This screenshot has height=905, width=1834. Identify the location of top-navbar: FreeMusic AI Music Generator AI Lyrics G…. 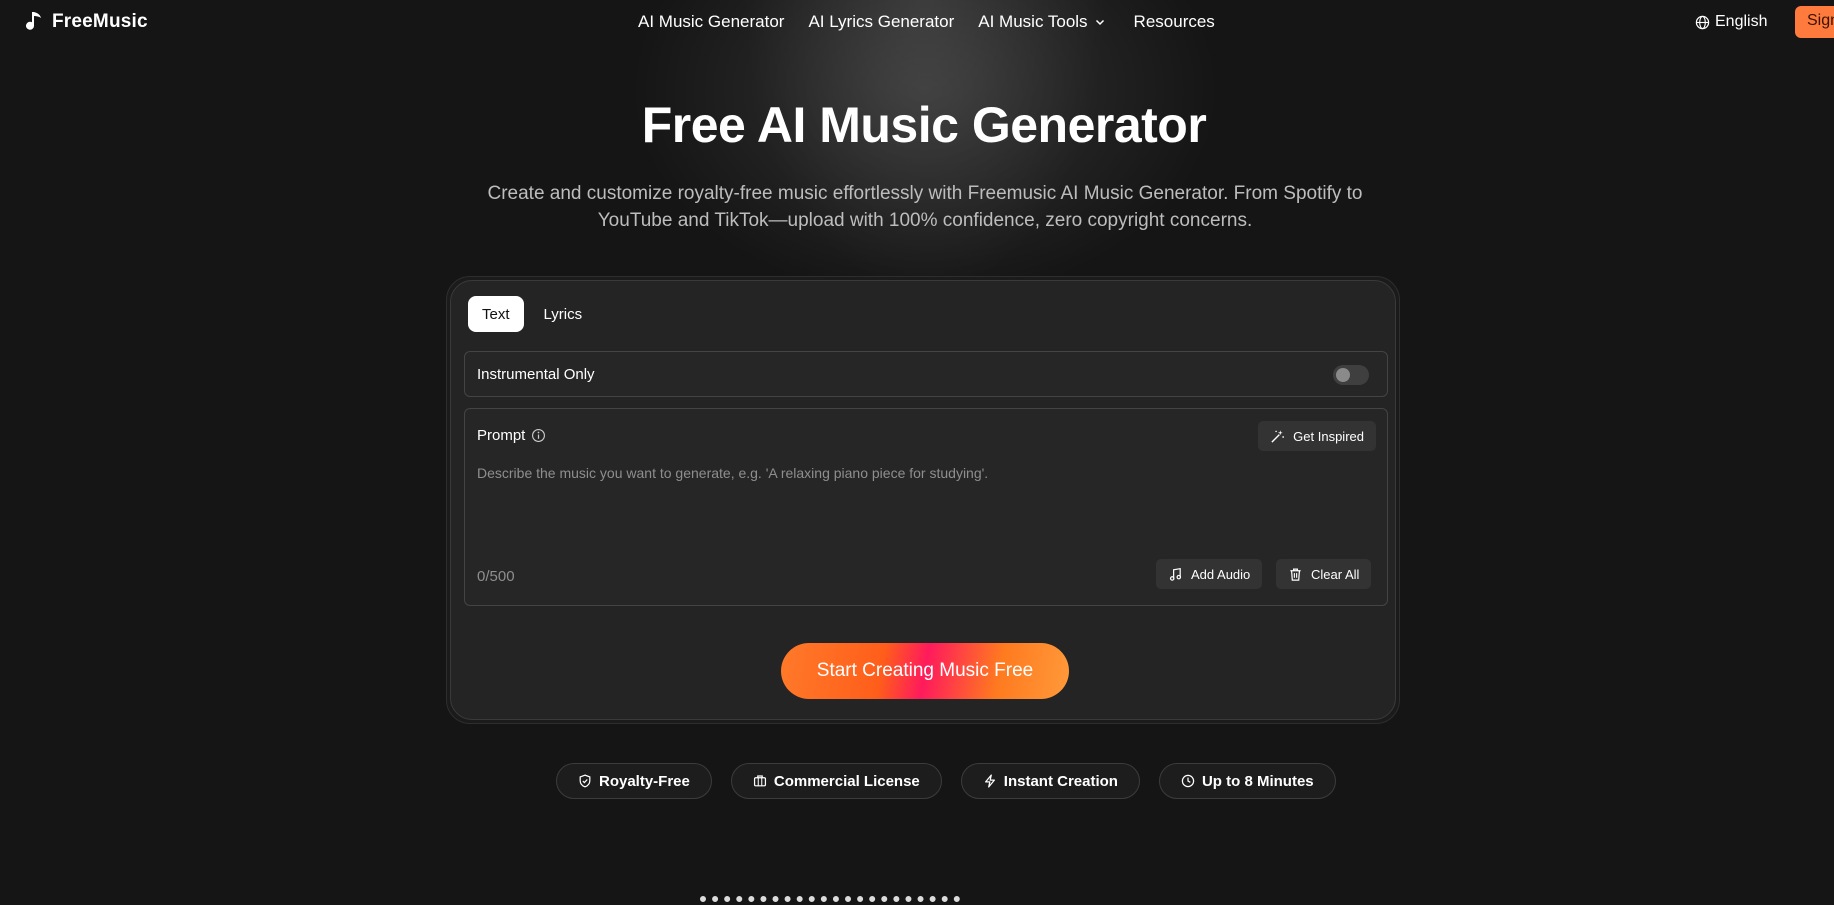
(917, 22).